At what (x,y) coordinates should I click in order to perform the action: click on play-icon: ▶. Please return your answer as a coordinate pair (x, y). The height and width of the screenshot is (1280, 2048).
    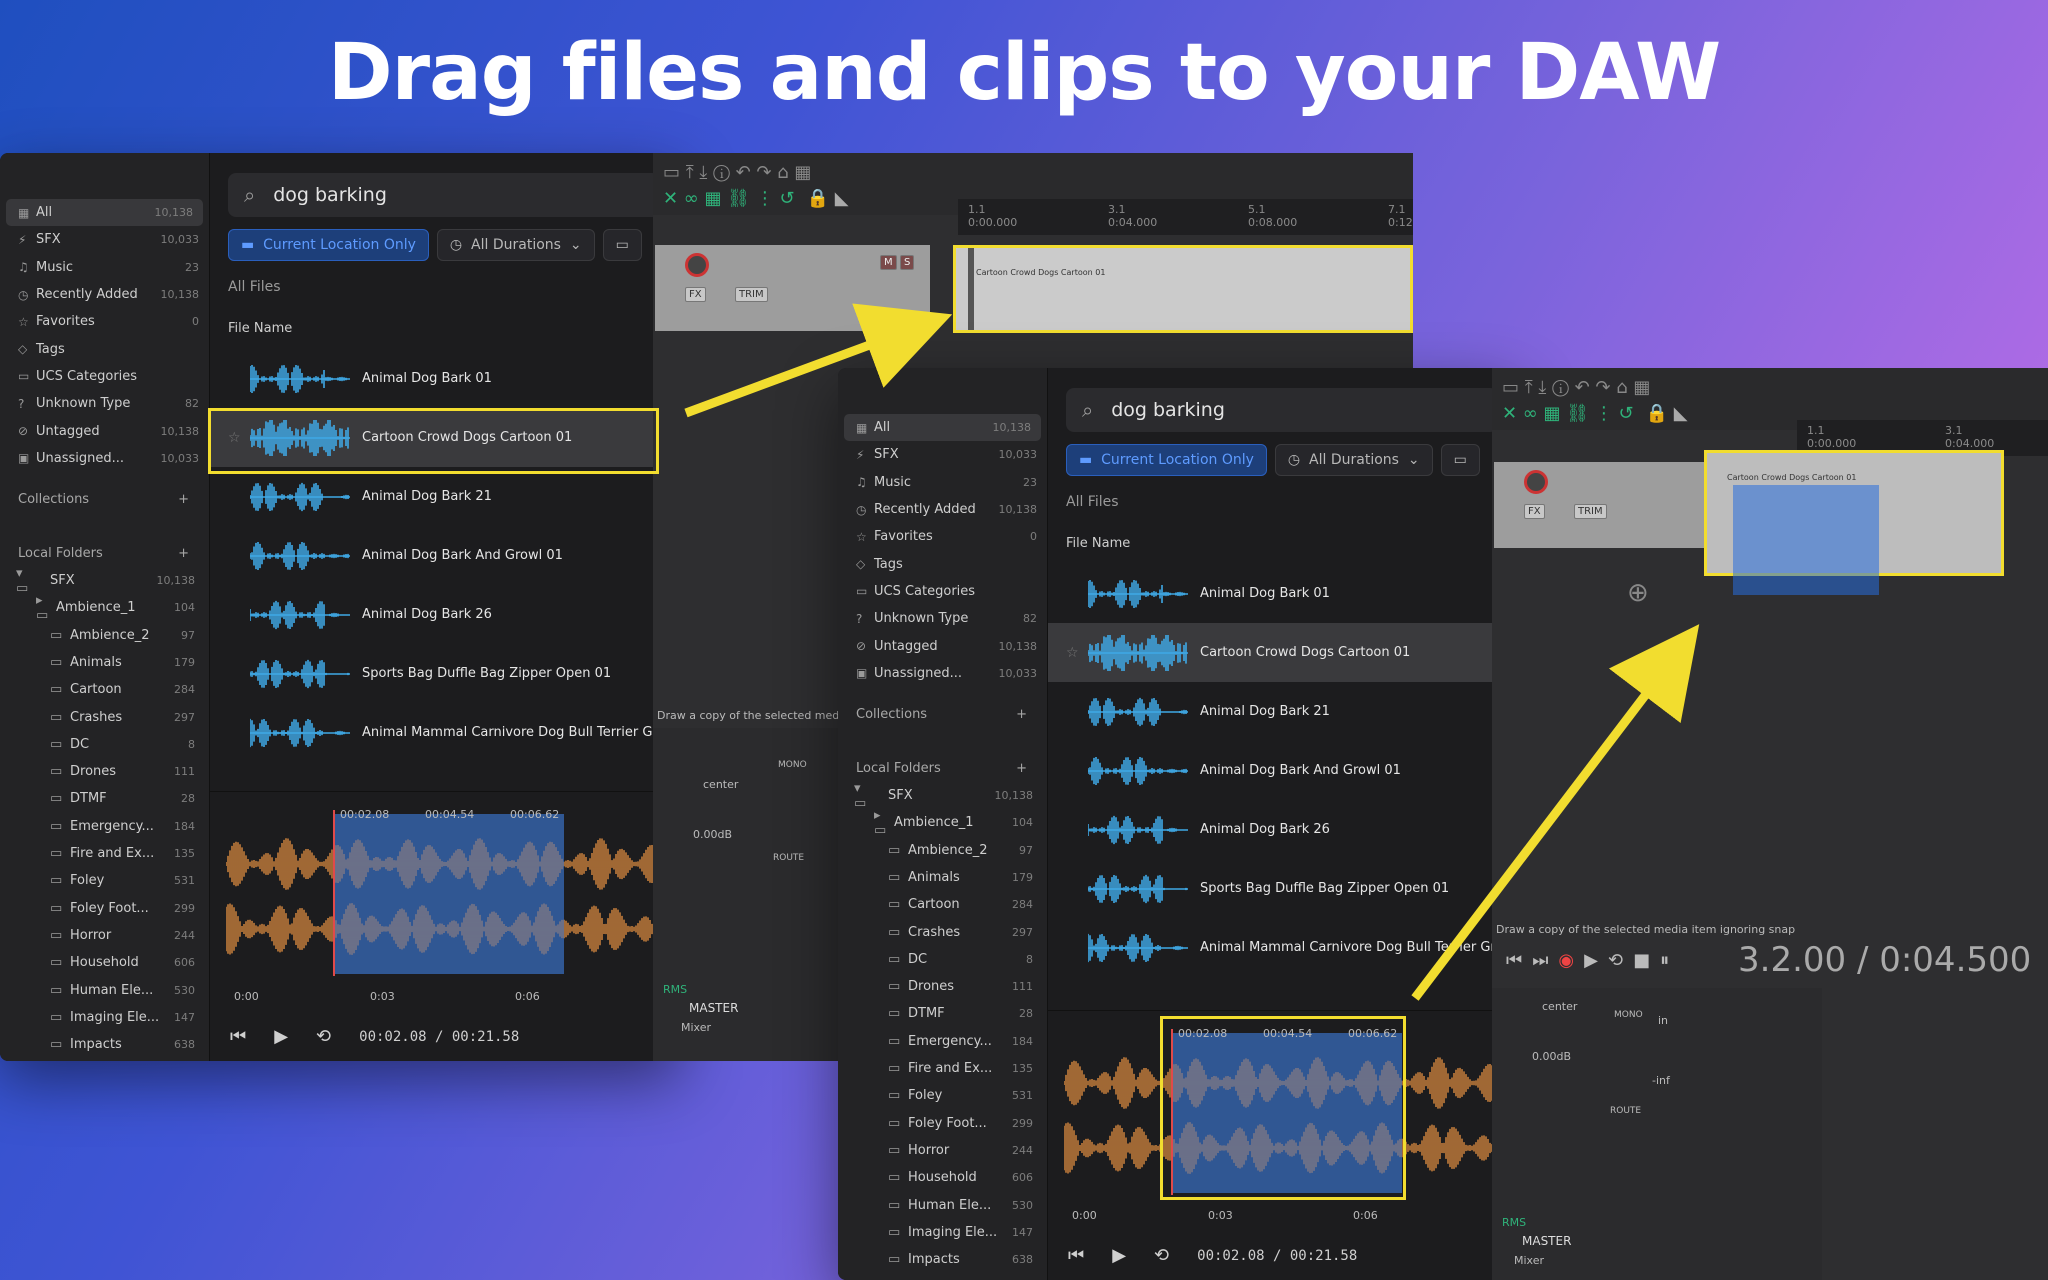
    Looking at the image, I should click on (1119, 1255).